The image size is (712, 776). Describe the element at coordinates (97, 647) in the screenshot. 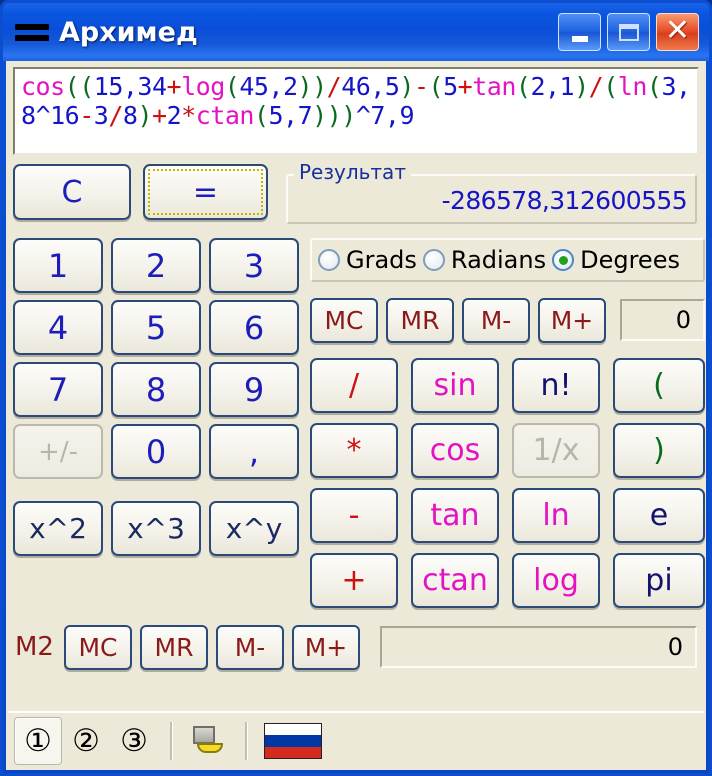

I see `memory2-mc-button: MC` at that location.